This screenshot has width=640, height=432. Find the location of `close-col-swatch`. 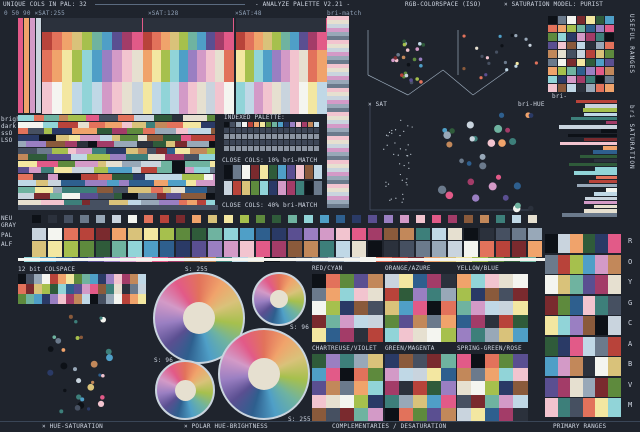

close-col-swatch is located at coordinates (255, 188).